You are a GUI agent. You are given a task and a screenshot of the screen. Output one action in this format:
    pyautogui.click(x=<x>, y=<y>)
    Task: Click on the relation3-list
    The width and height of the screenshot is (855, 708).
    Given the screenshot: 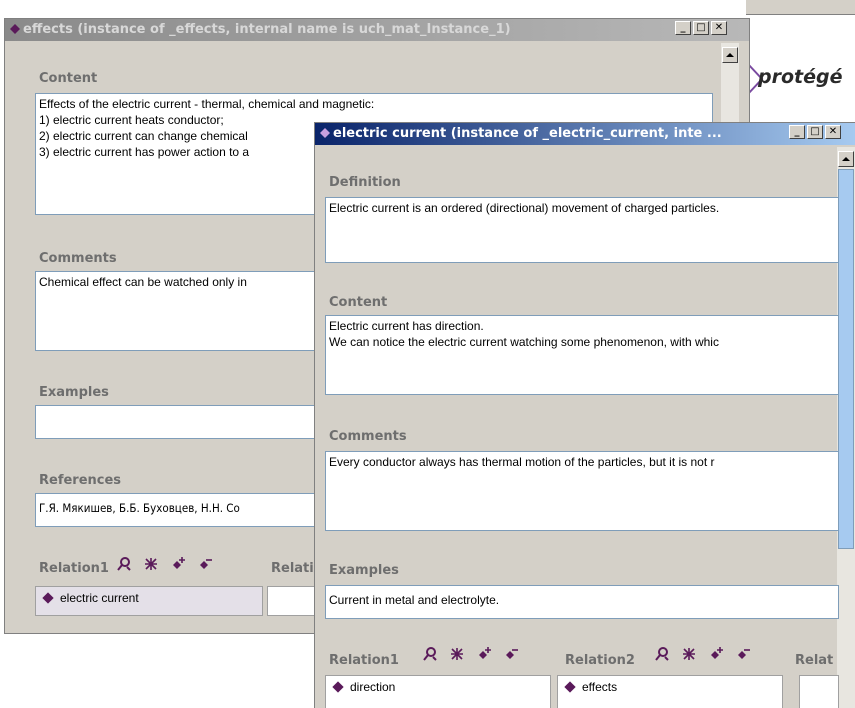 What is the action you would take?
    pyautogui.click(x=819, y=691)
    